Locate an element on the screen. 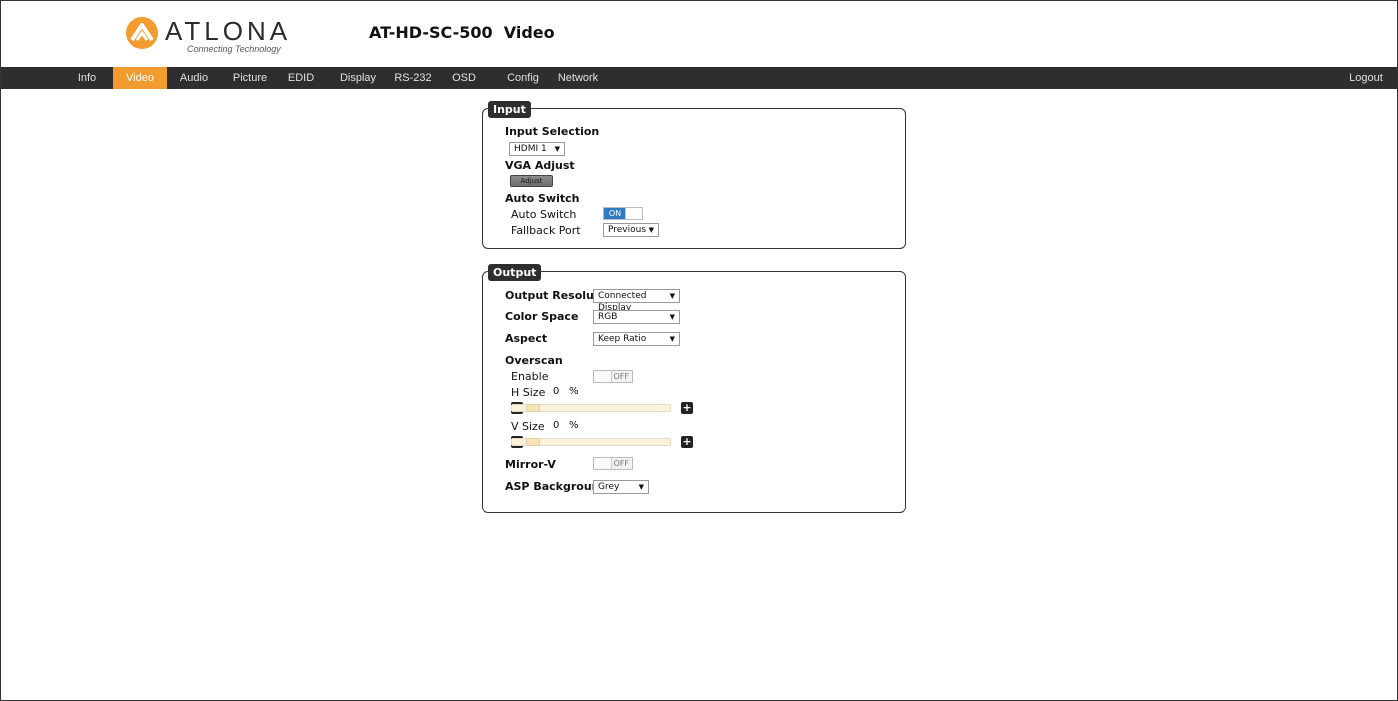 Image resolution: width=1398 pixels, height=701 pixels. mirror-v-toggle: OFF is located at coordinates (613, 463).